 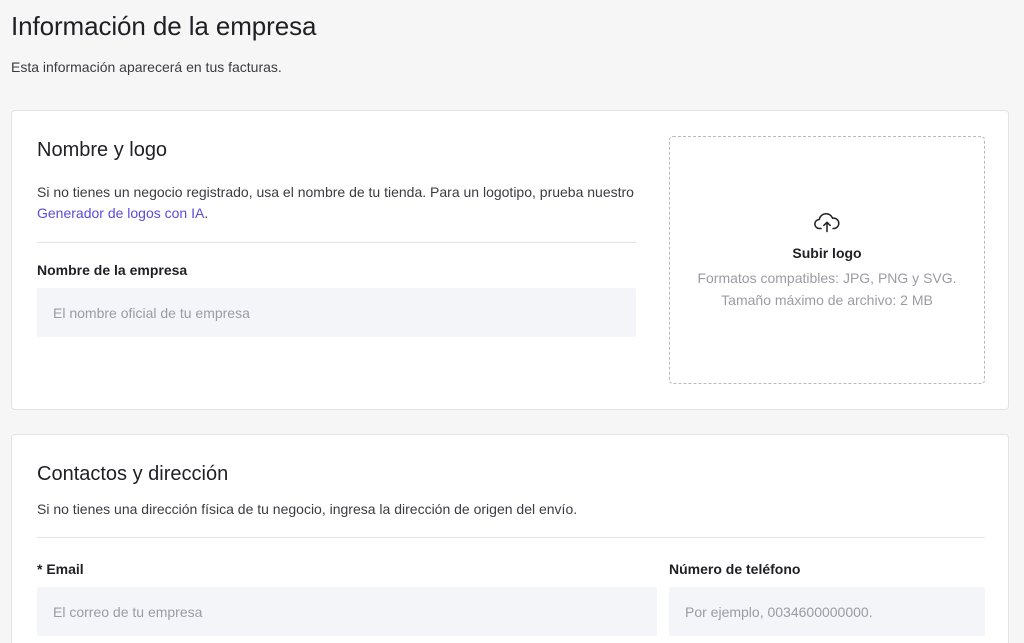 What do you see at coordinates (164, 26) in the screenshot?
I see `page-title: Información de la empresa` at bounding box center [164, 26].